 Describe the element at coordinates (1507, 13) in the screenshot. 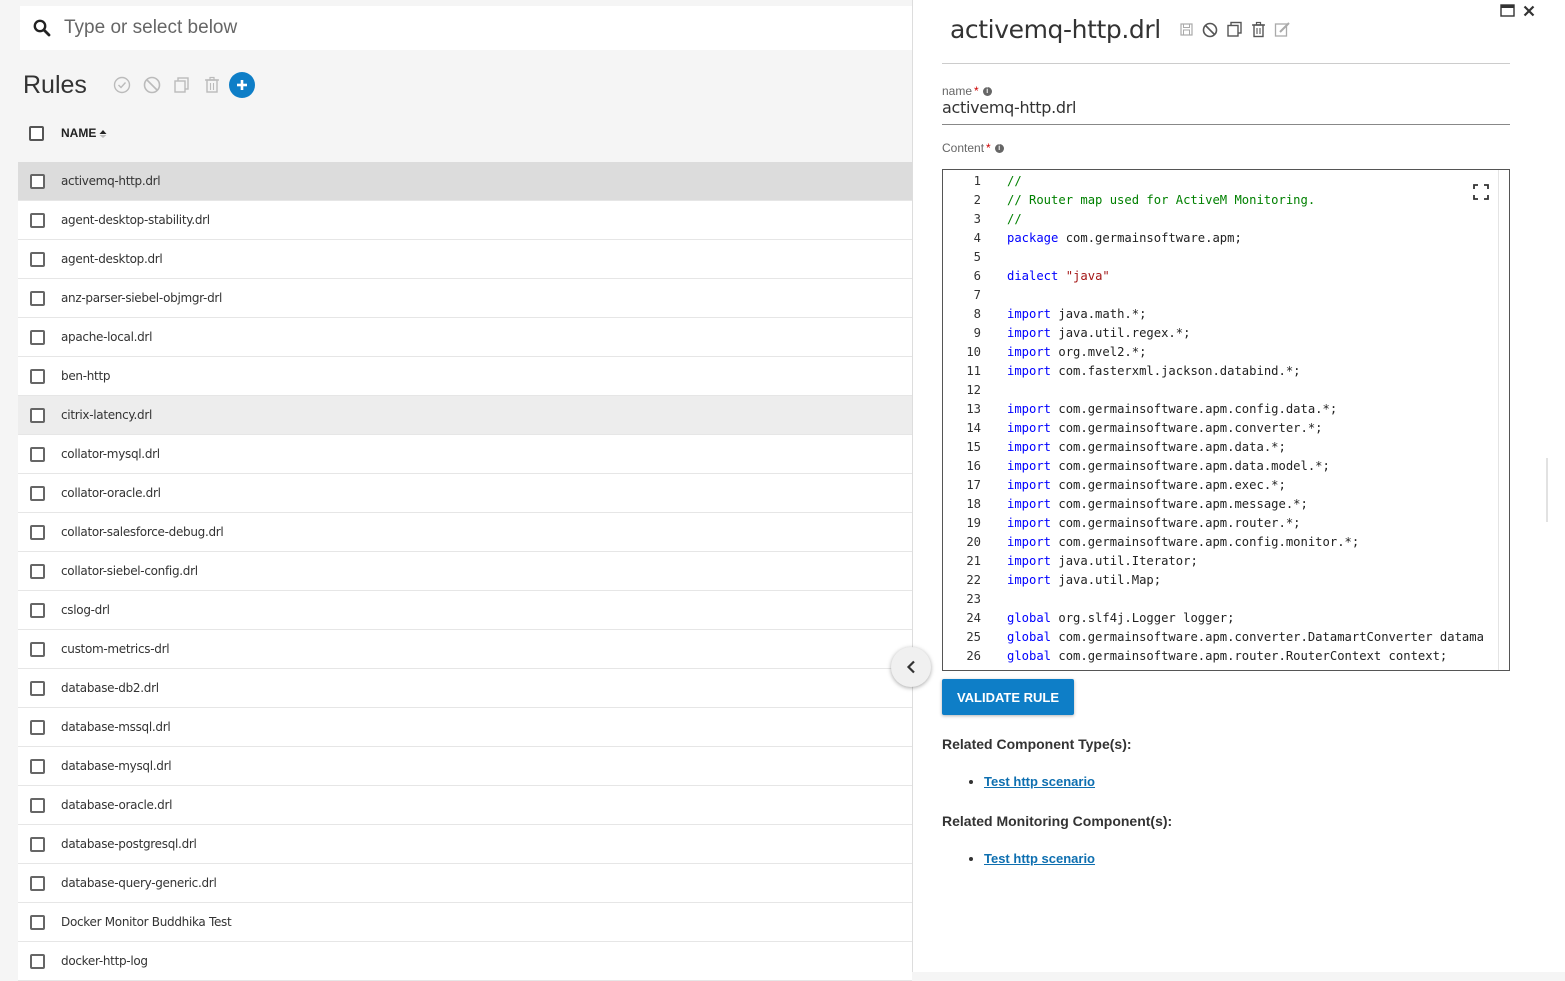

I see `maximize-icon` at that location.